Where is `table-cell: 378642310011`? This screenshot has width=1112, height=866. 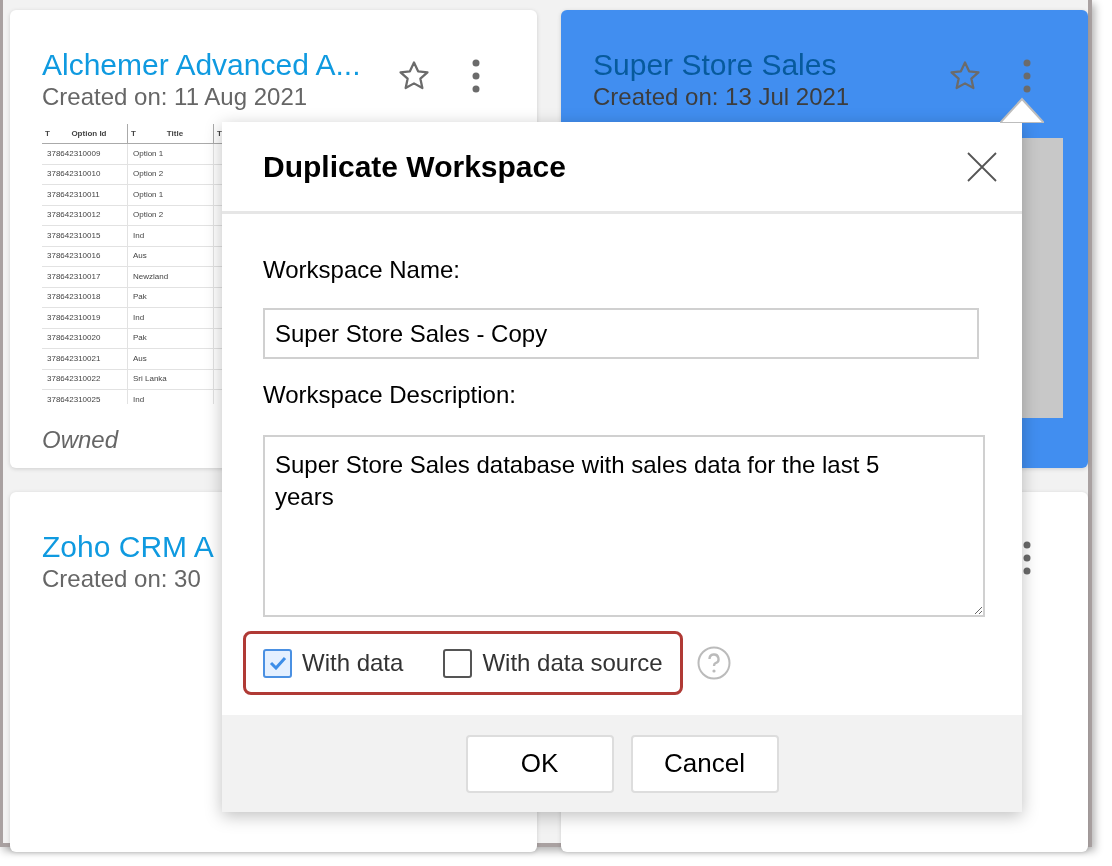 table-cell: 378642310011 is located at coordinates (73, 194).